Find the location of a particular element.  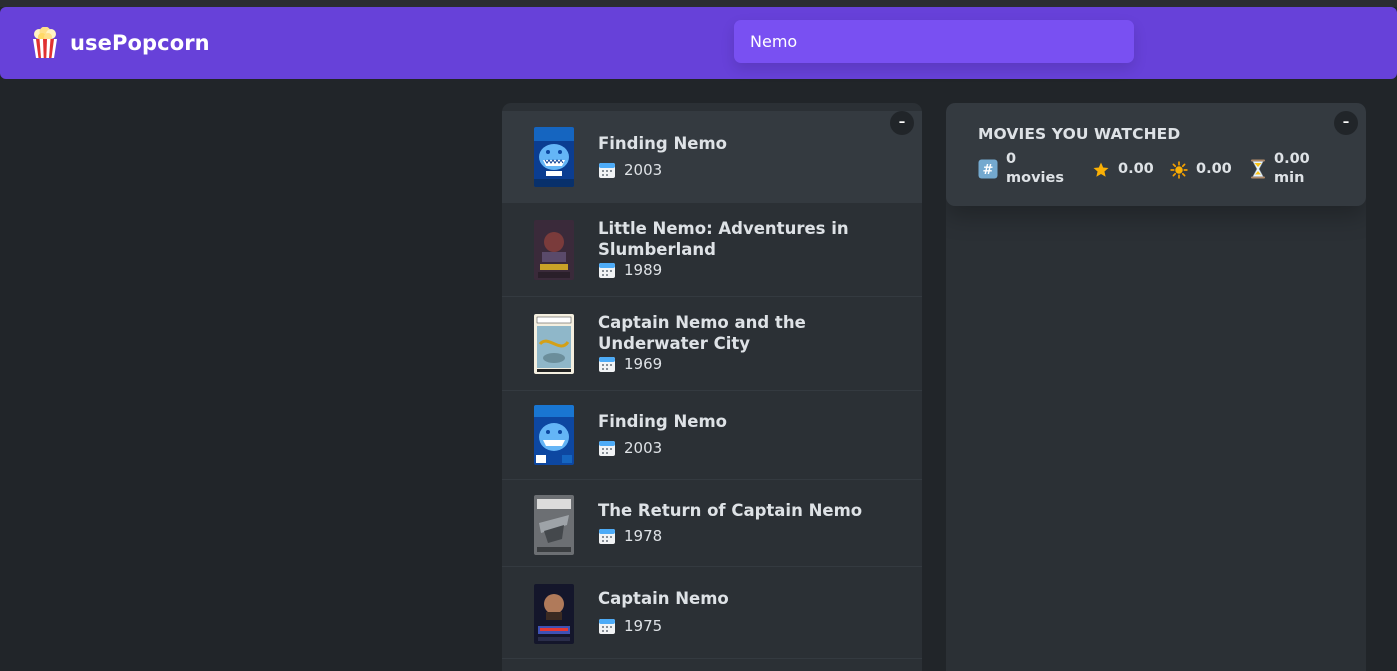

movie-year: 1989 is located at coordinates (630, 270).